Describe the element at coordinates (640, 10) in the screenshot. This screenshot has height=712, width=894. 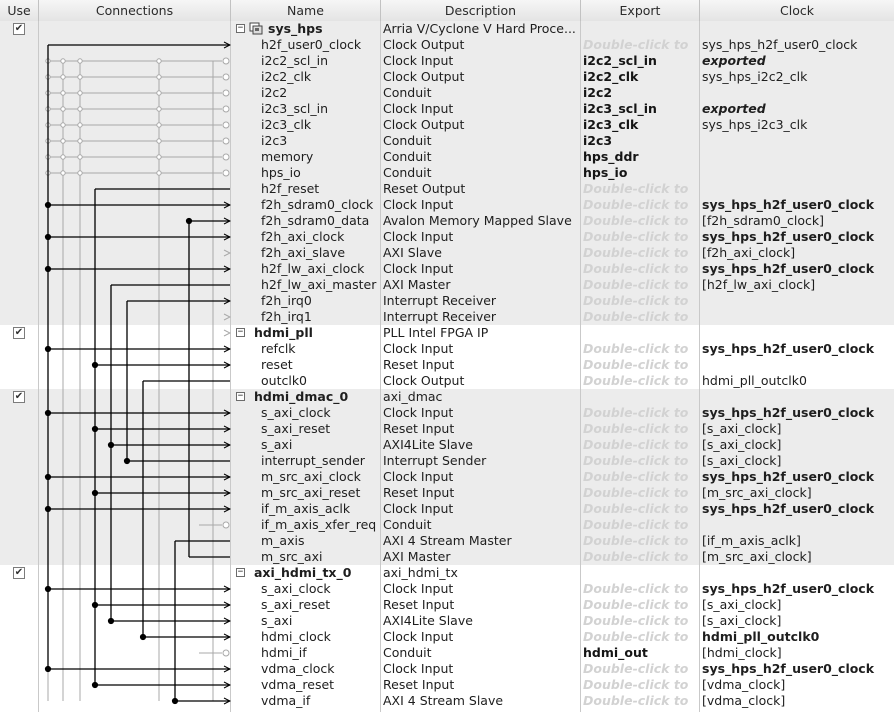
I see `column-header-export: Export` at that location.